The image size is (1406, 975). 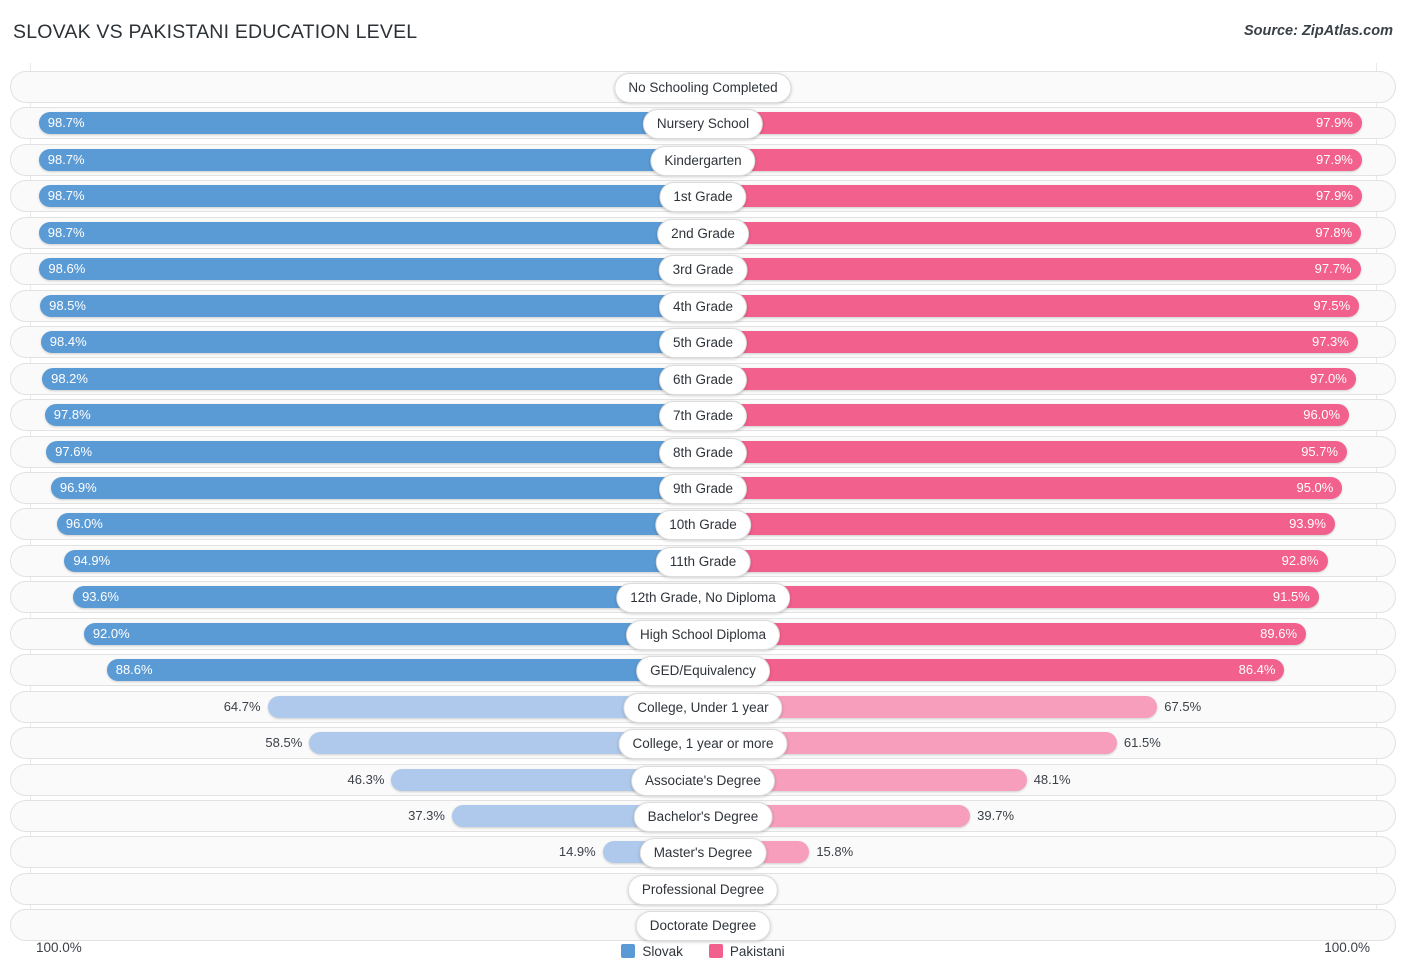 I want to click on category-label: Associate's Degree, so click(x=703, y=780).